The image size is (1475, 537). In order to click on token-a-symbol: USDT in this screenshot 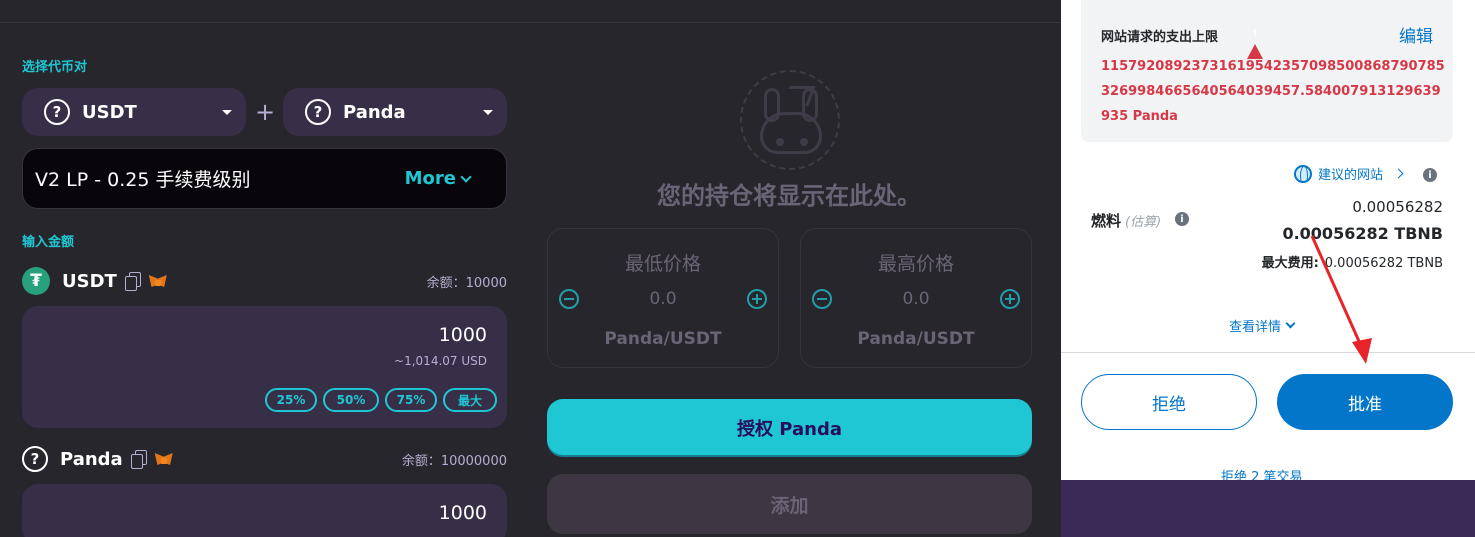, I will do `click(89, 281)`.